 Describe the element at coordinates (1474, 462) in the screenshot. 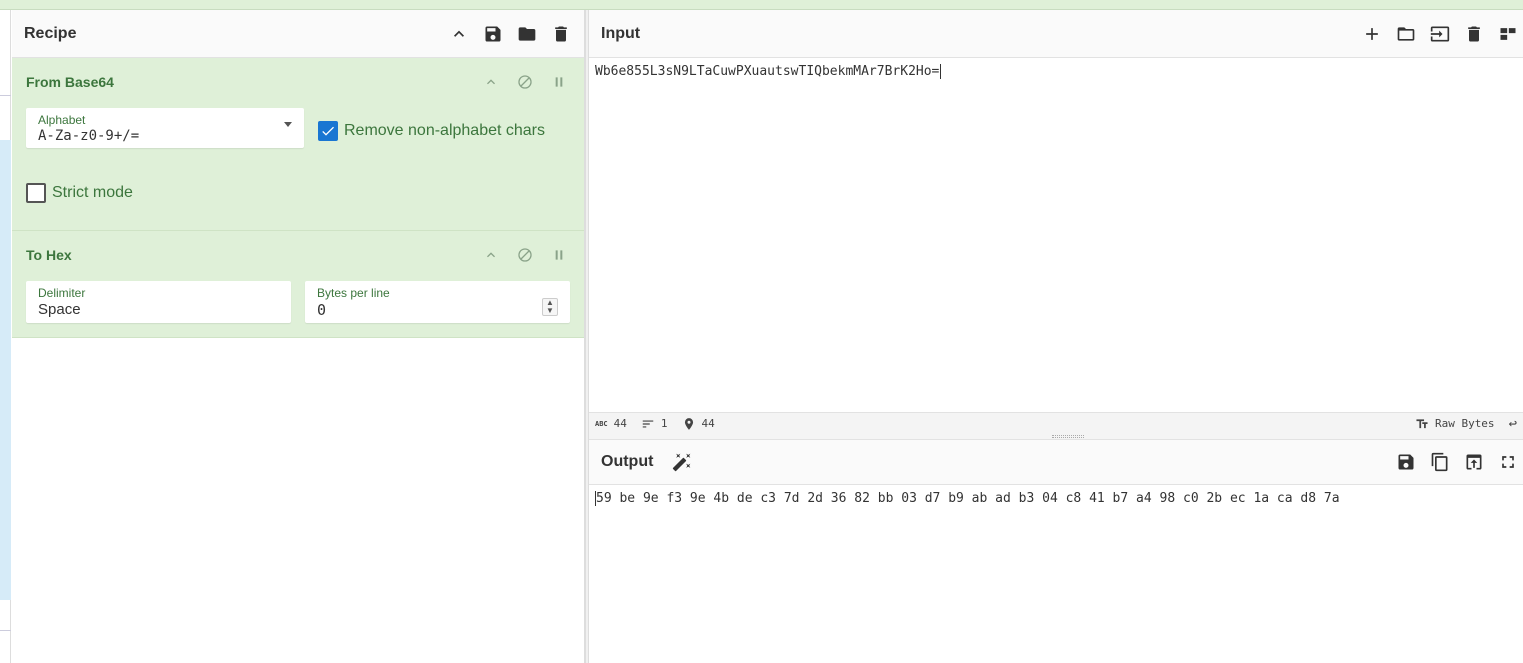

I see `replace-input-icon` at that location.